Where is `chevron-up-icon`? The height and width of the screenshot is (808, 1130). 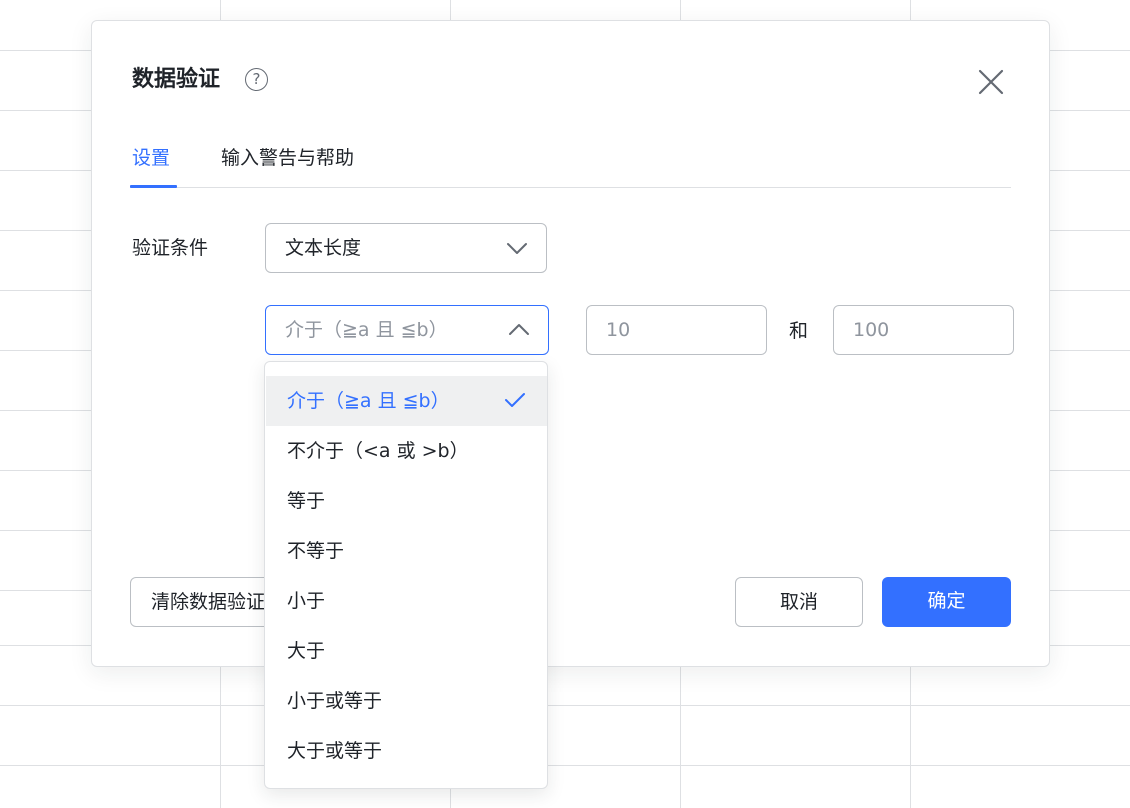
chevron-up-icon is located at coordinates (519, 329).